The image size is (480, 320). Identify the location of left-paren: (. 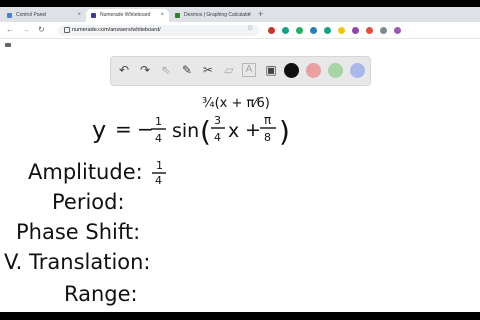
(205, 131).